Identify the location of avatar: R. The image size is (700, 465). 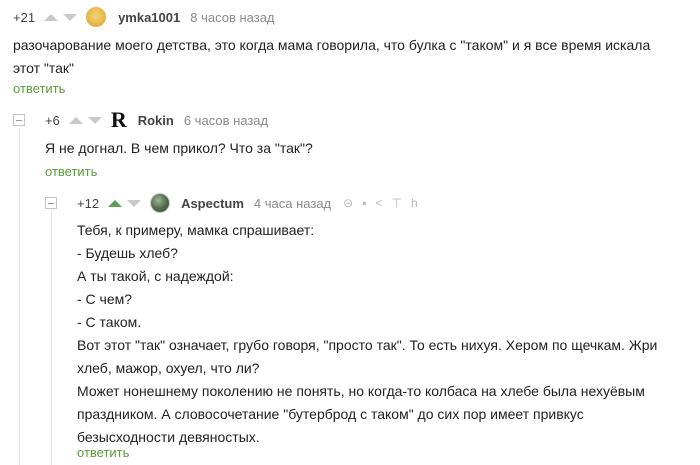
(119, 120).